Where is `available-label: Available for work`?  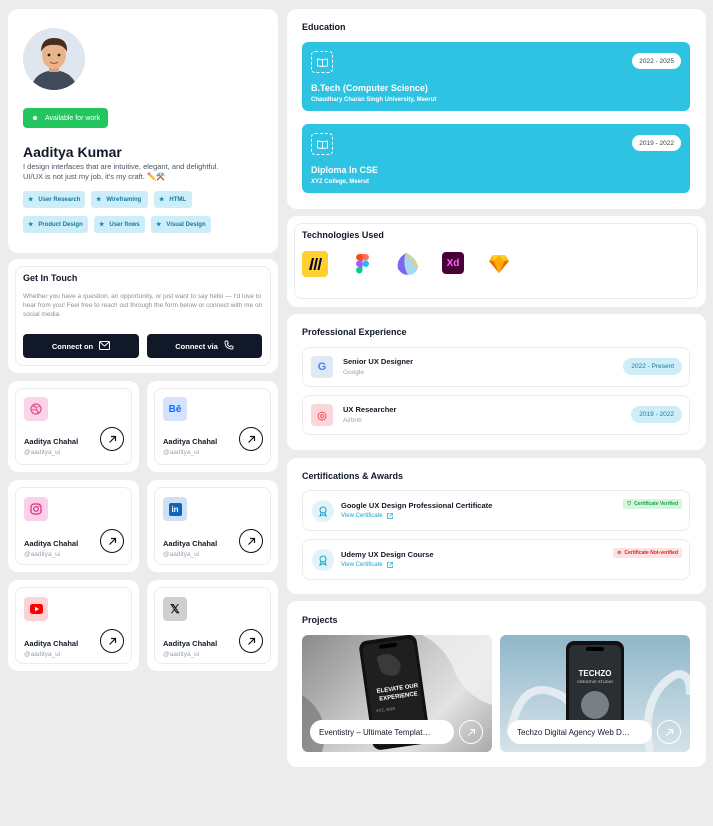
available-label: Available for work is located at coordinates (73, 118).